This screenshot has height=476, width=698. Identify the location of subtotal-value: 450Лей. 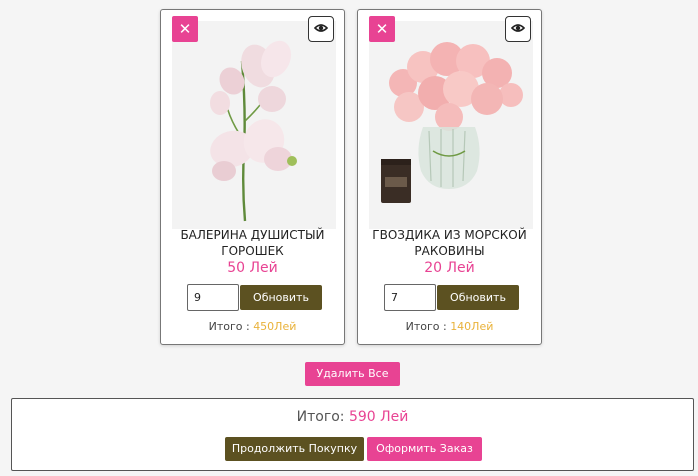
(275, 326).